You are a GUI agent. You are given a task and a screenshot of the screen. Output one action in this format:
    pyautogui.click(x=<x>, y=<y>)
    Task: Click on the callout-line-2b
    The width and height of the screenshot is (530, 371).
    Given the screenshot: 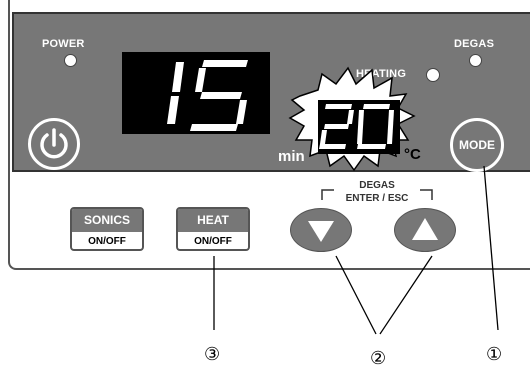 What is the action you would take?
    pyautogui.click(x=406, y=295)
    